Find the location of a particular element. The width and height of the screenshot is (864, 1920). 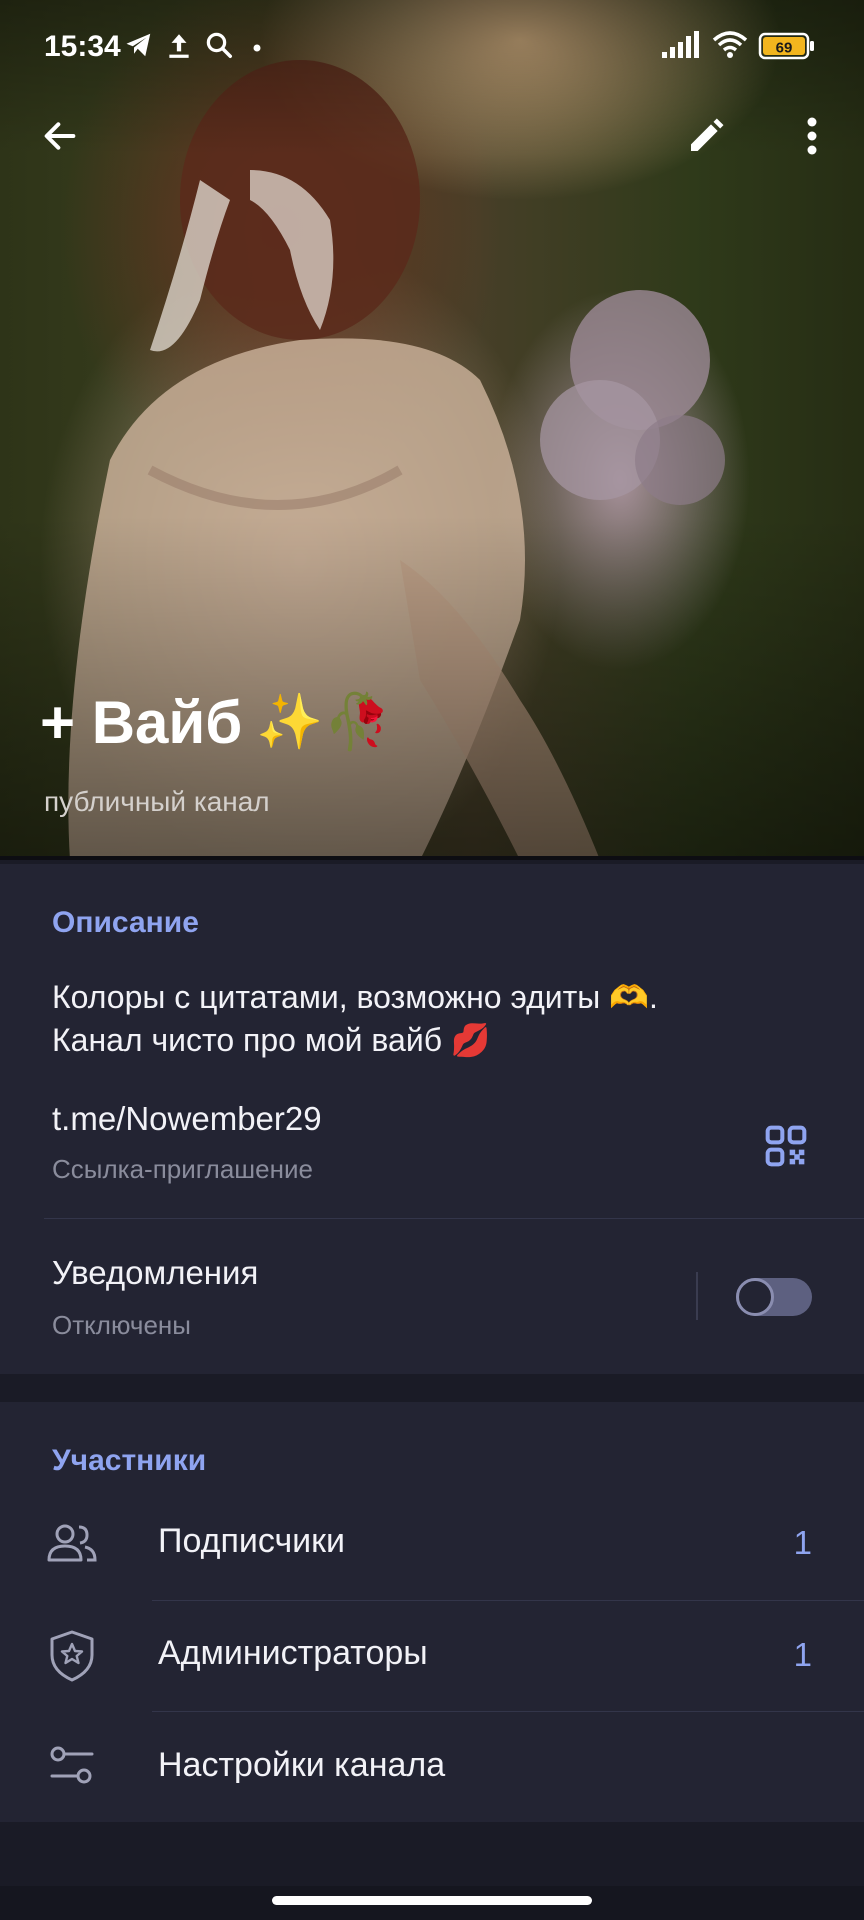

notifications-toggle is located at coordinates (774, 1297).